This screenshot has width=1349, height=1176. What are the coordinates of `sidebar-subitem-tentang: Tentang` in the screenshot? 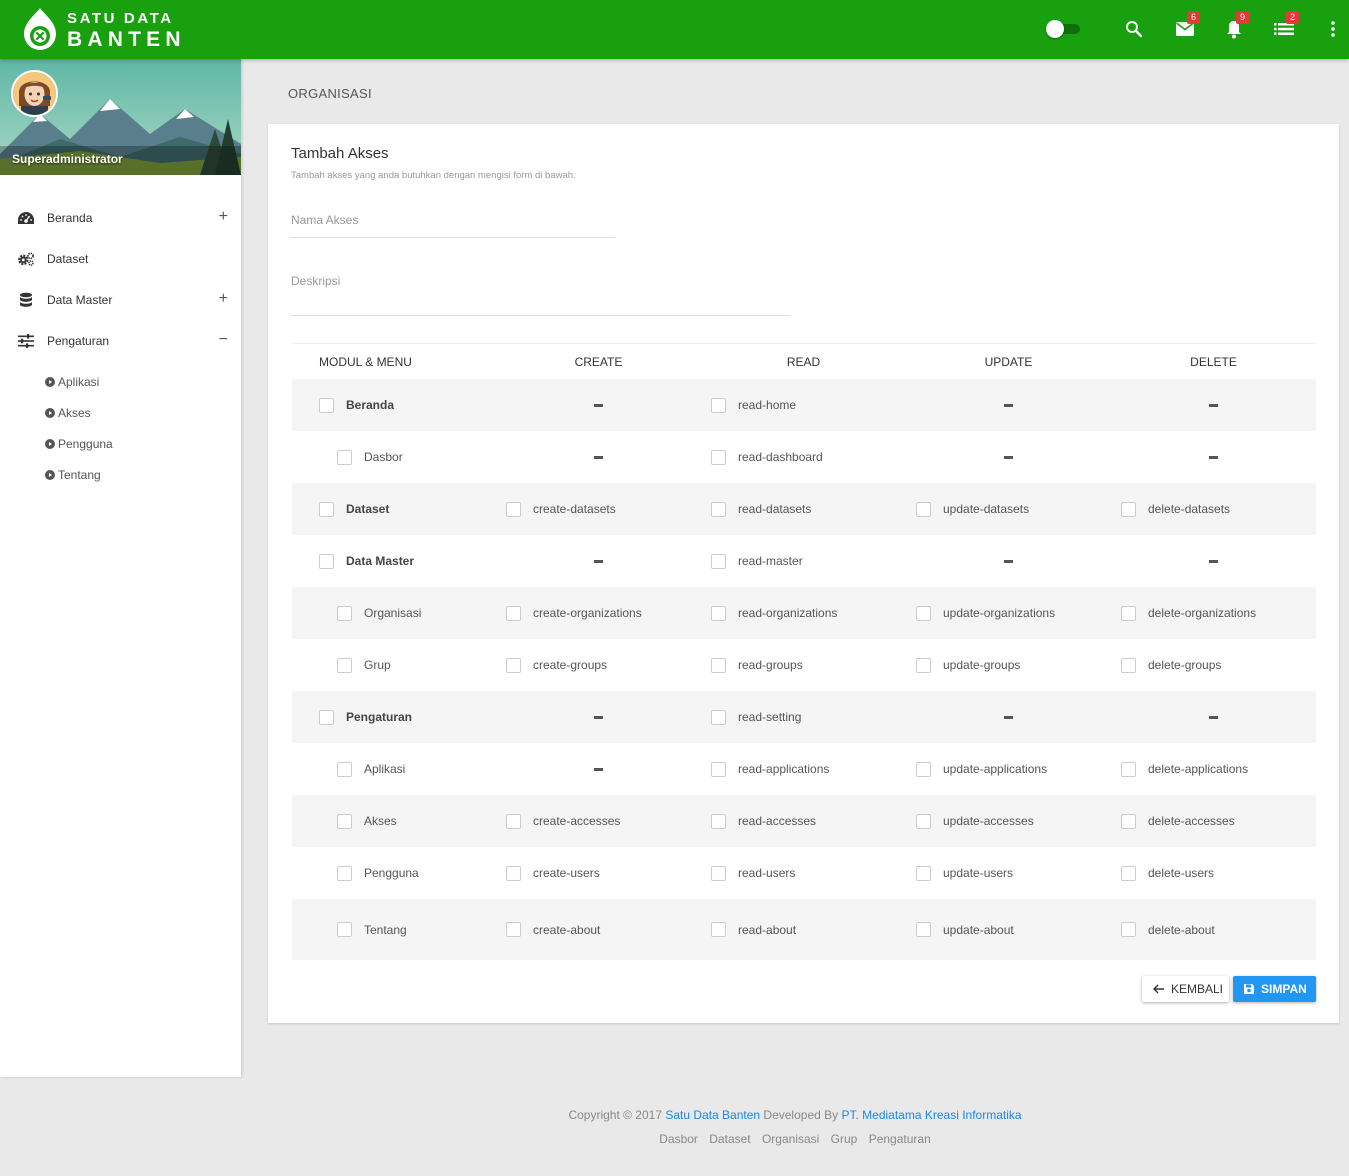 It's located at (120, 474).